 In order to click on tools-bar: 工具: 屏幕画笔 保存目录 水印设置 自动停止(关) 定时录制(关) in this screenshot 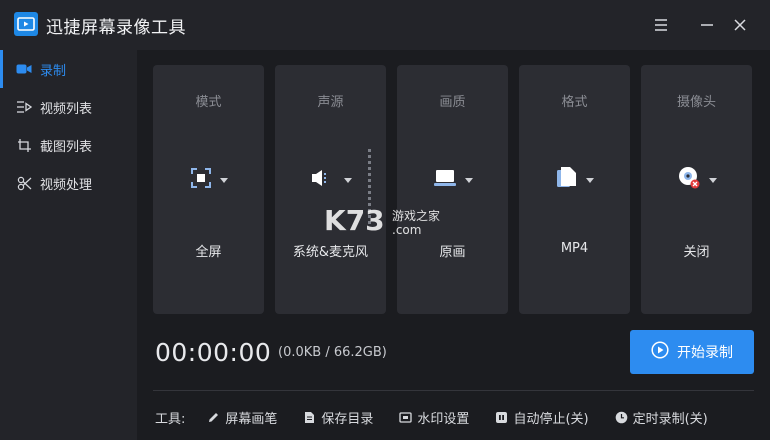, I will do `click(455, 417)`.